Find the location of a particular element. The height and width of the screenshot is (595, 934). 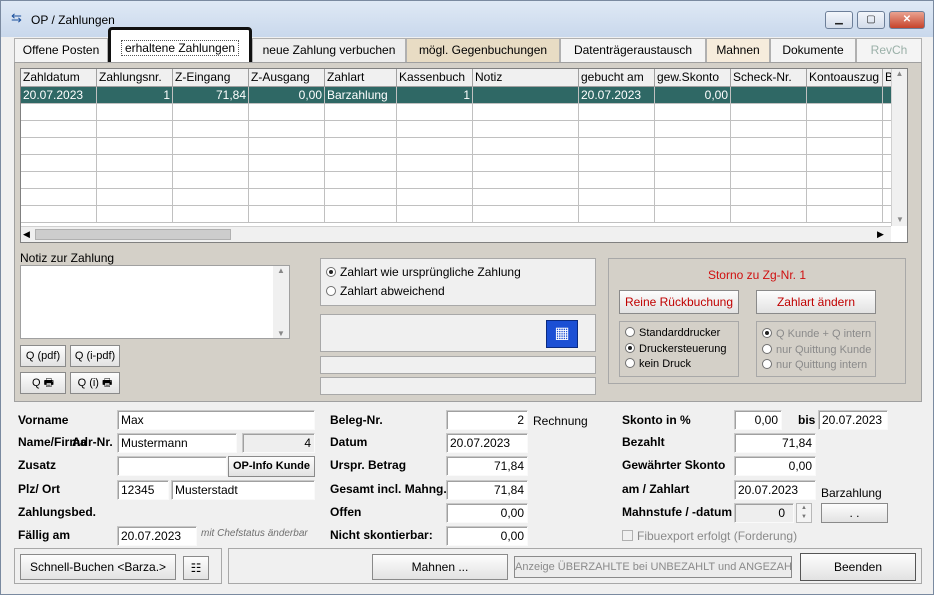

tab-datentraegeraustausch: Datenträgeraustausch is located at coordinates (633, 50).